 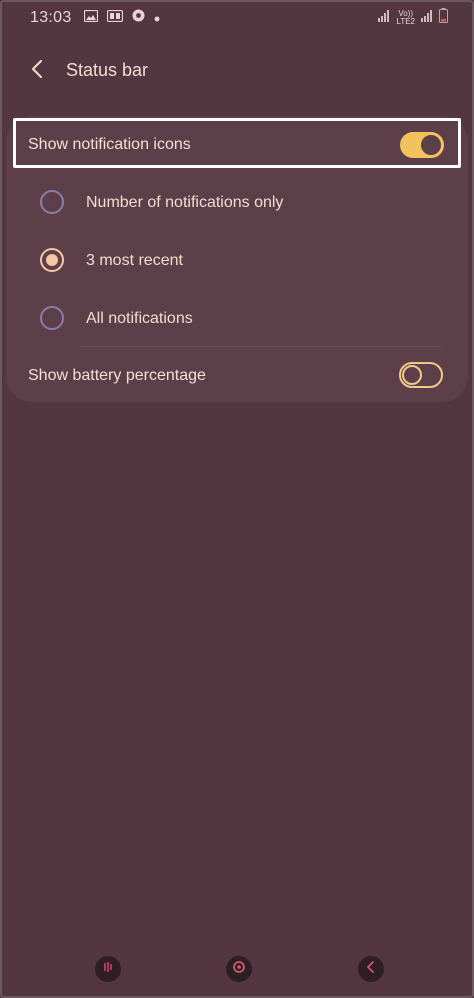 I want to click on cast-icon, so click(x=114, y=18).